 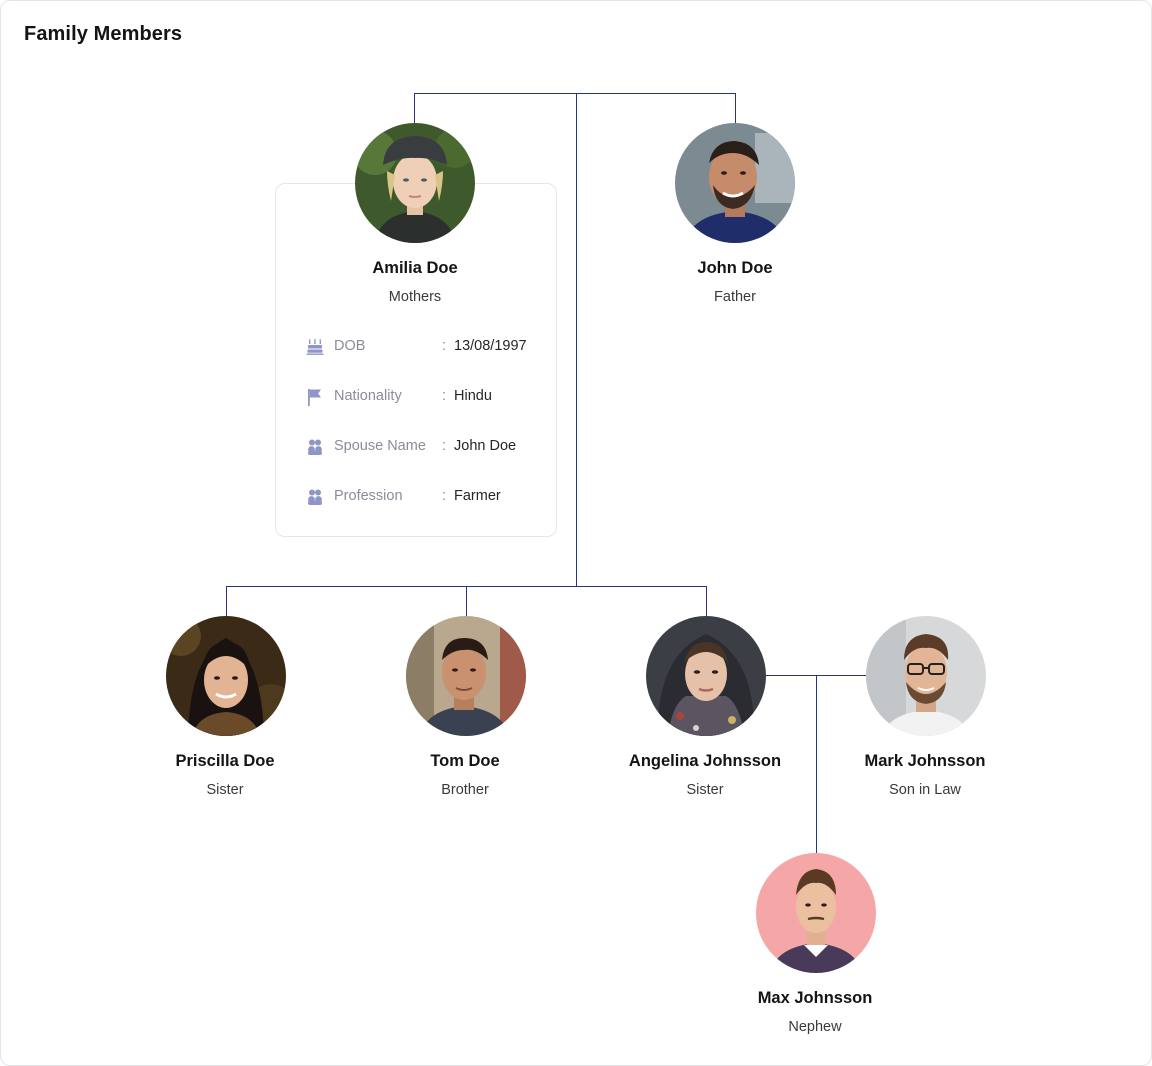 What do you see at coordinates (815, 998) in the screenshot?
I see `member-name: Max Johnsson` at bounding box center [815, 998].